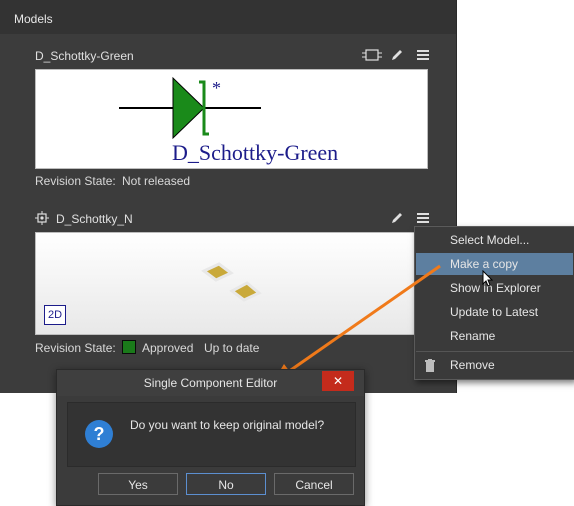 The width and height of the screenshot is (574, 506). I want to click on question-icon: ?, so click(99, 434).